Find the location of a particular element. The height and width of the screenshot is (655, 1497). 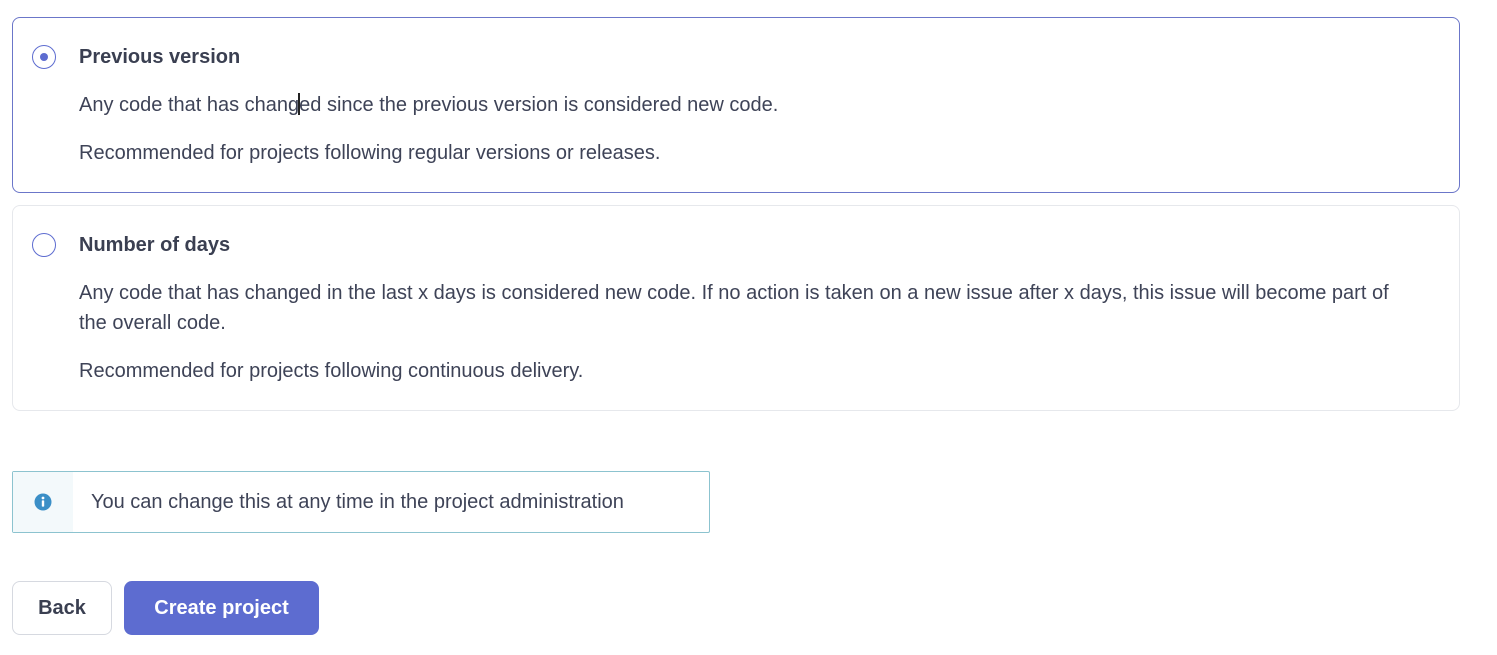

description-text-part-1: Any code that has chang is located at coordinates (189, 105).